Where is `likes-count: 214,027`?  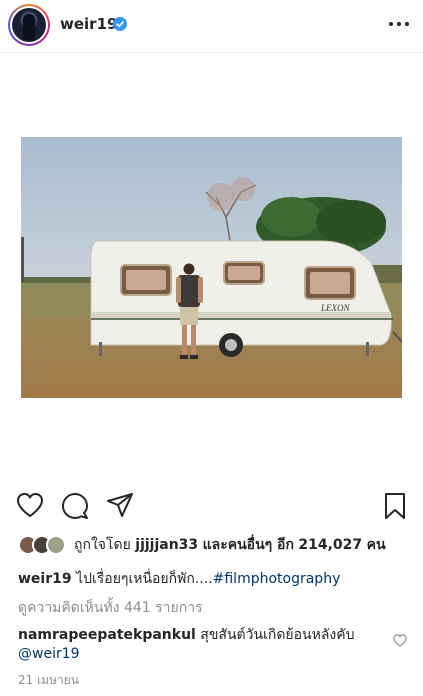
likes-count: 214,027 is located at coordinates (330, 545).